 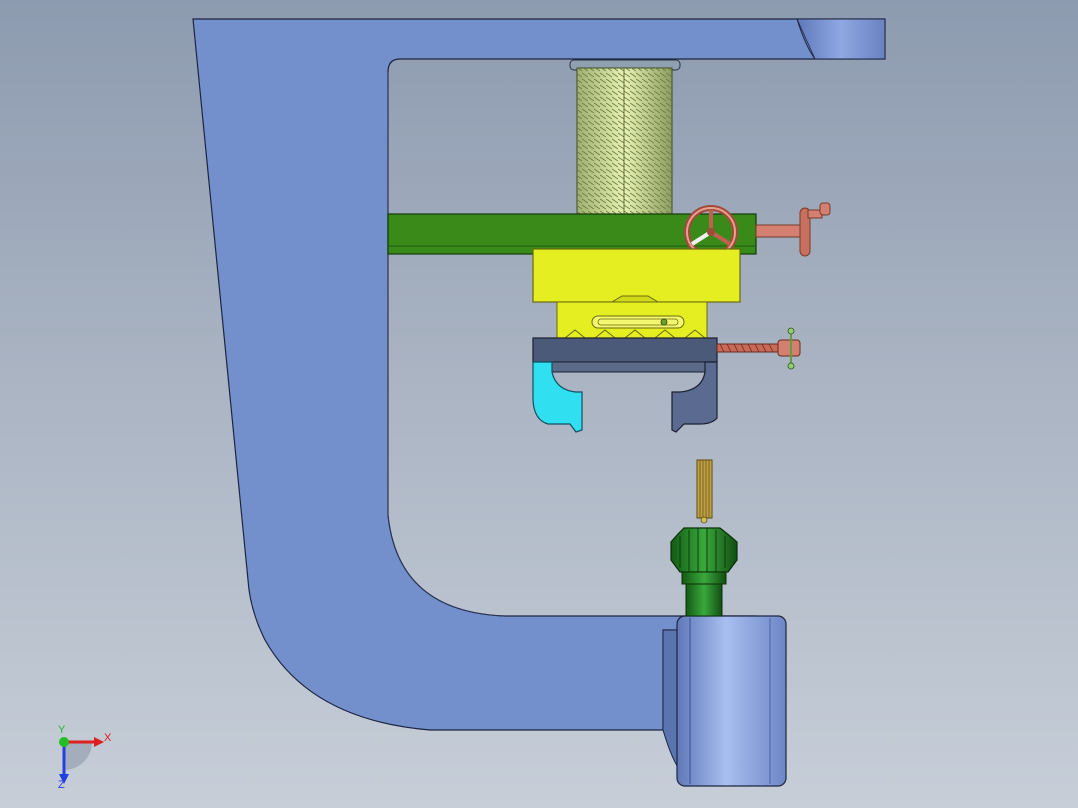 I want to click on frame-inner-contour, so click(x=446, y=344).